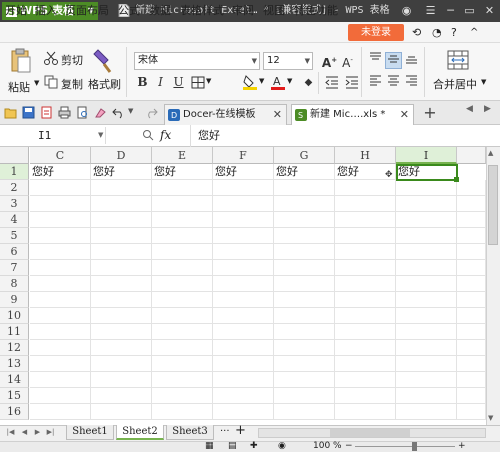 The width and height of the screenshot is (500, 452). Describe the element at coordinates (304, 172) in the screenshot. I see `cell-g1: 您好` at that location.